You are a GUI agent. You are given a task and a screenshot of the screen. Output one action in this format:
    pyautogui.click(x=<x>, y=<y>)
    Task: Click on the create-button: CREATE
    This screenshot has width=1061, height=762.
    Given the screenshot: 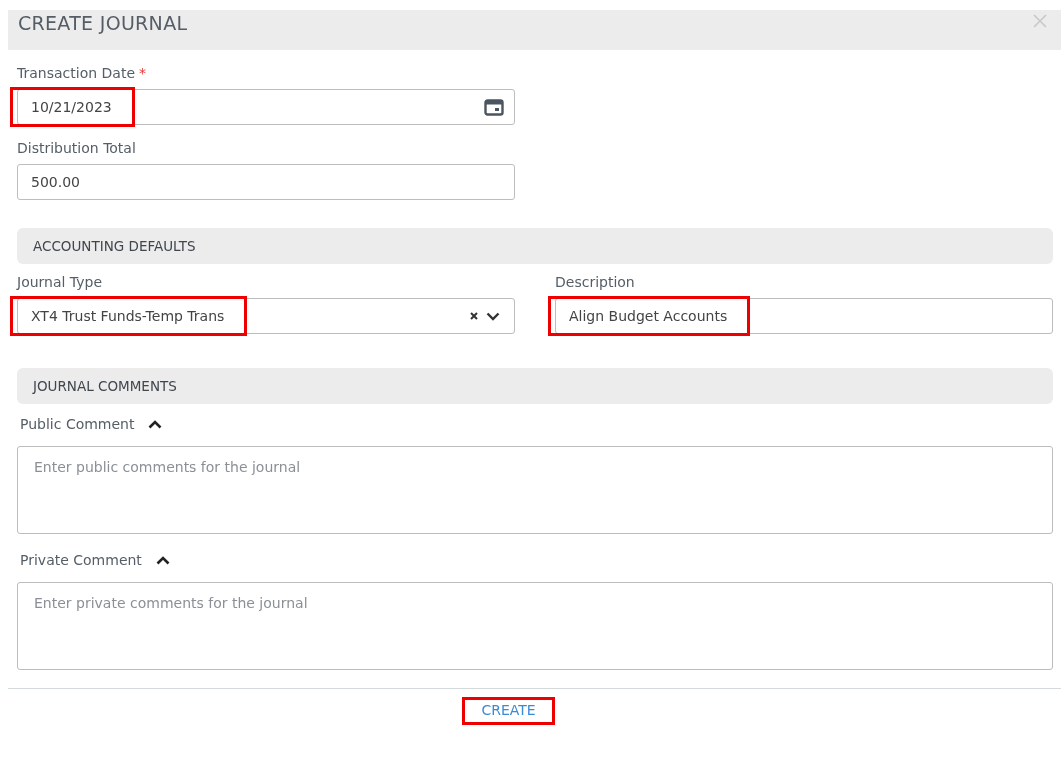 What is the action you would take?
    pyautogui.click(x=508, y=711)
    